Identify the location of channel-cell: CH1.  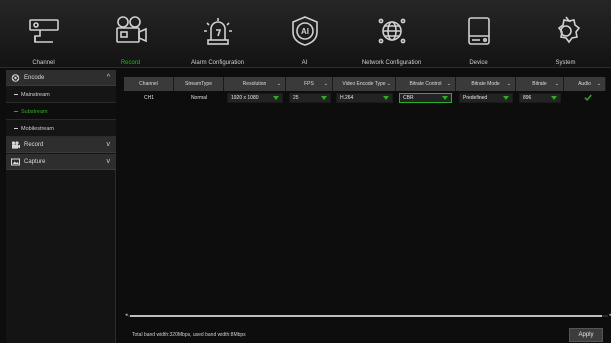
(148, 98).